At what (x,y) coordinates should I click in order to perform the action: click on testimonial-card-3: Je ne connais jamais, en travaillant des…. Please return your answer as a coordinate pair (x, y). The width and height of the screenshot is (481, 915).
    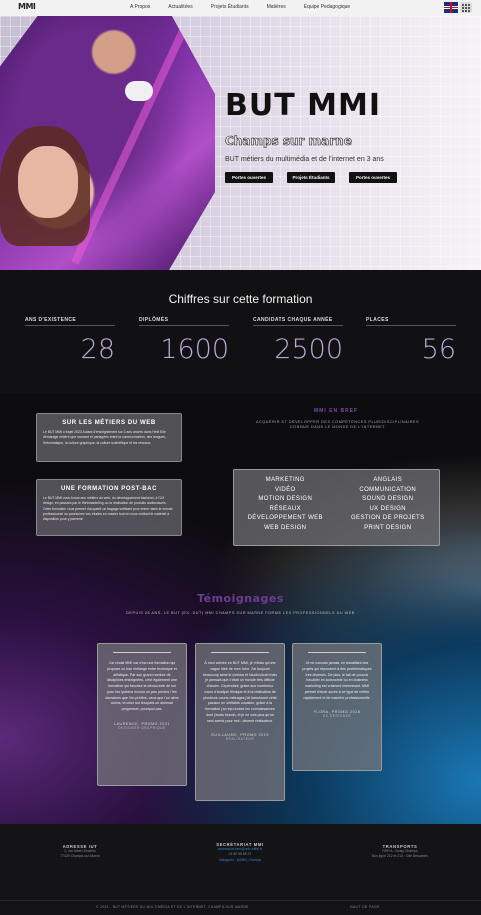
    Looking at the image, I should click on (337, 707).